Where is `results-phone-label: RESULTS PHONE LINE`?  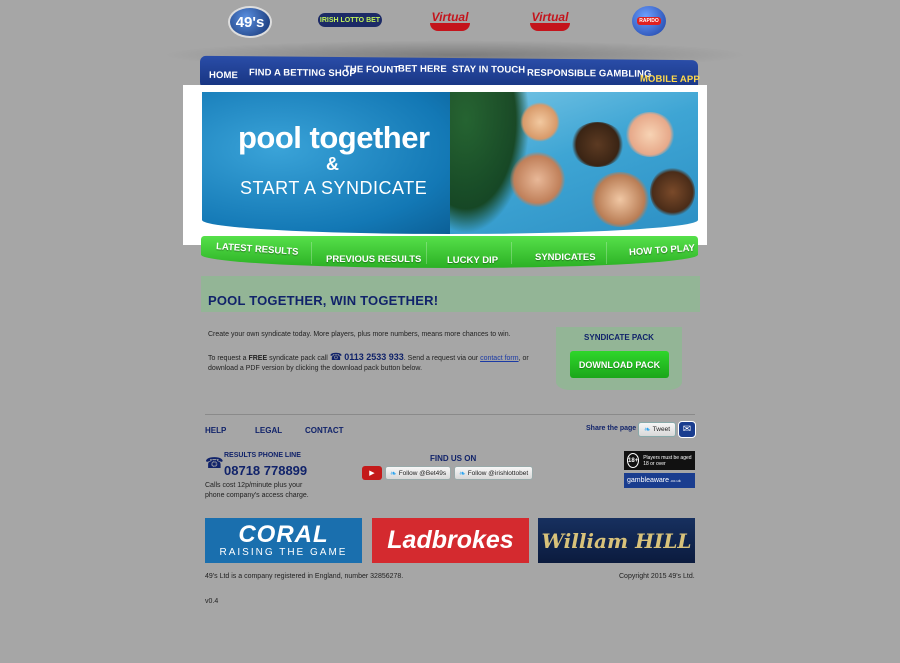
results-phone-label: RESULTS PHONE LINE is located at coordinates (262, 455).